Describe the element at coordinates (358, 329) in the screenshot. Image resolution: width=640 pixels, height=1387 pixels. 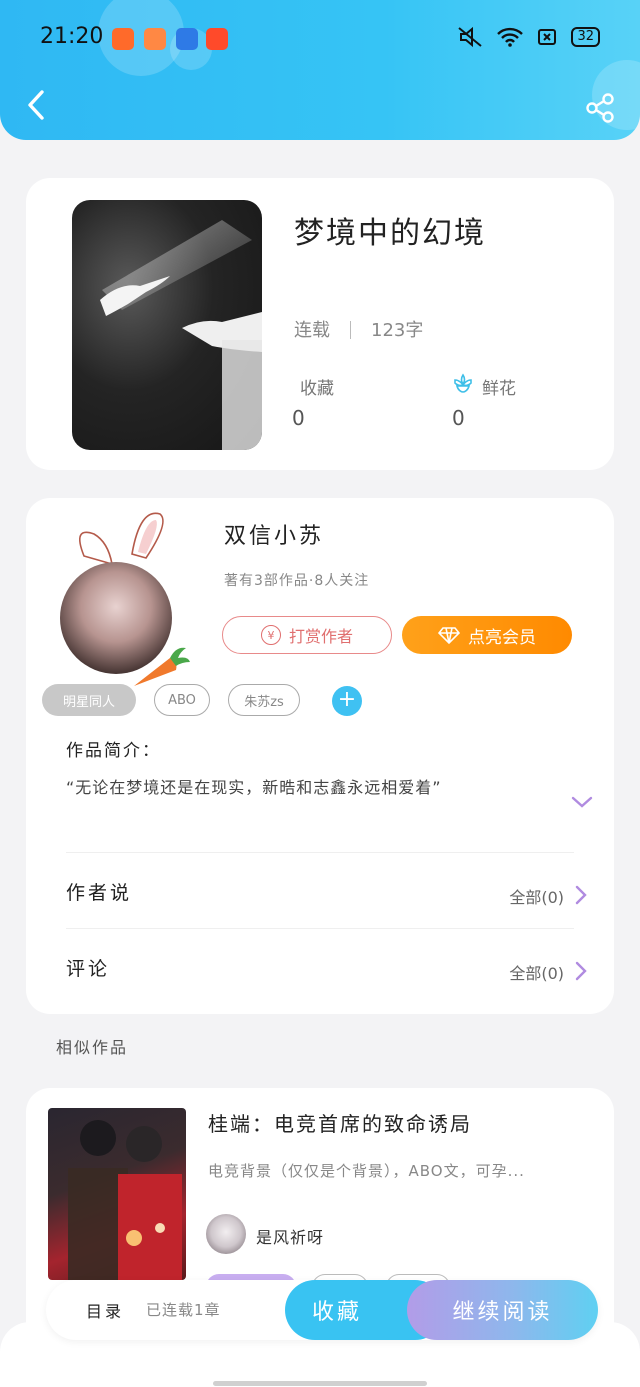
I see `book-meta: 连载 123字` at that location.